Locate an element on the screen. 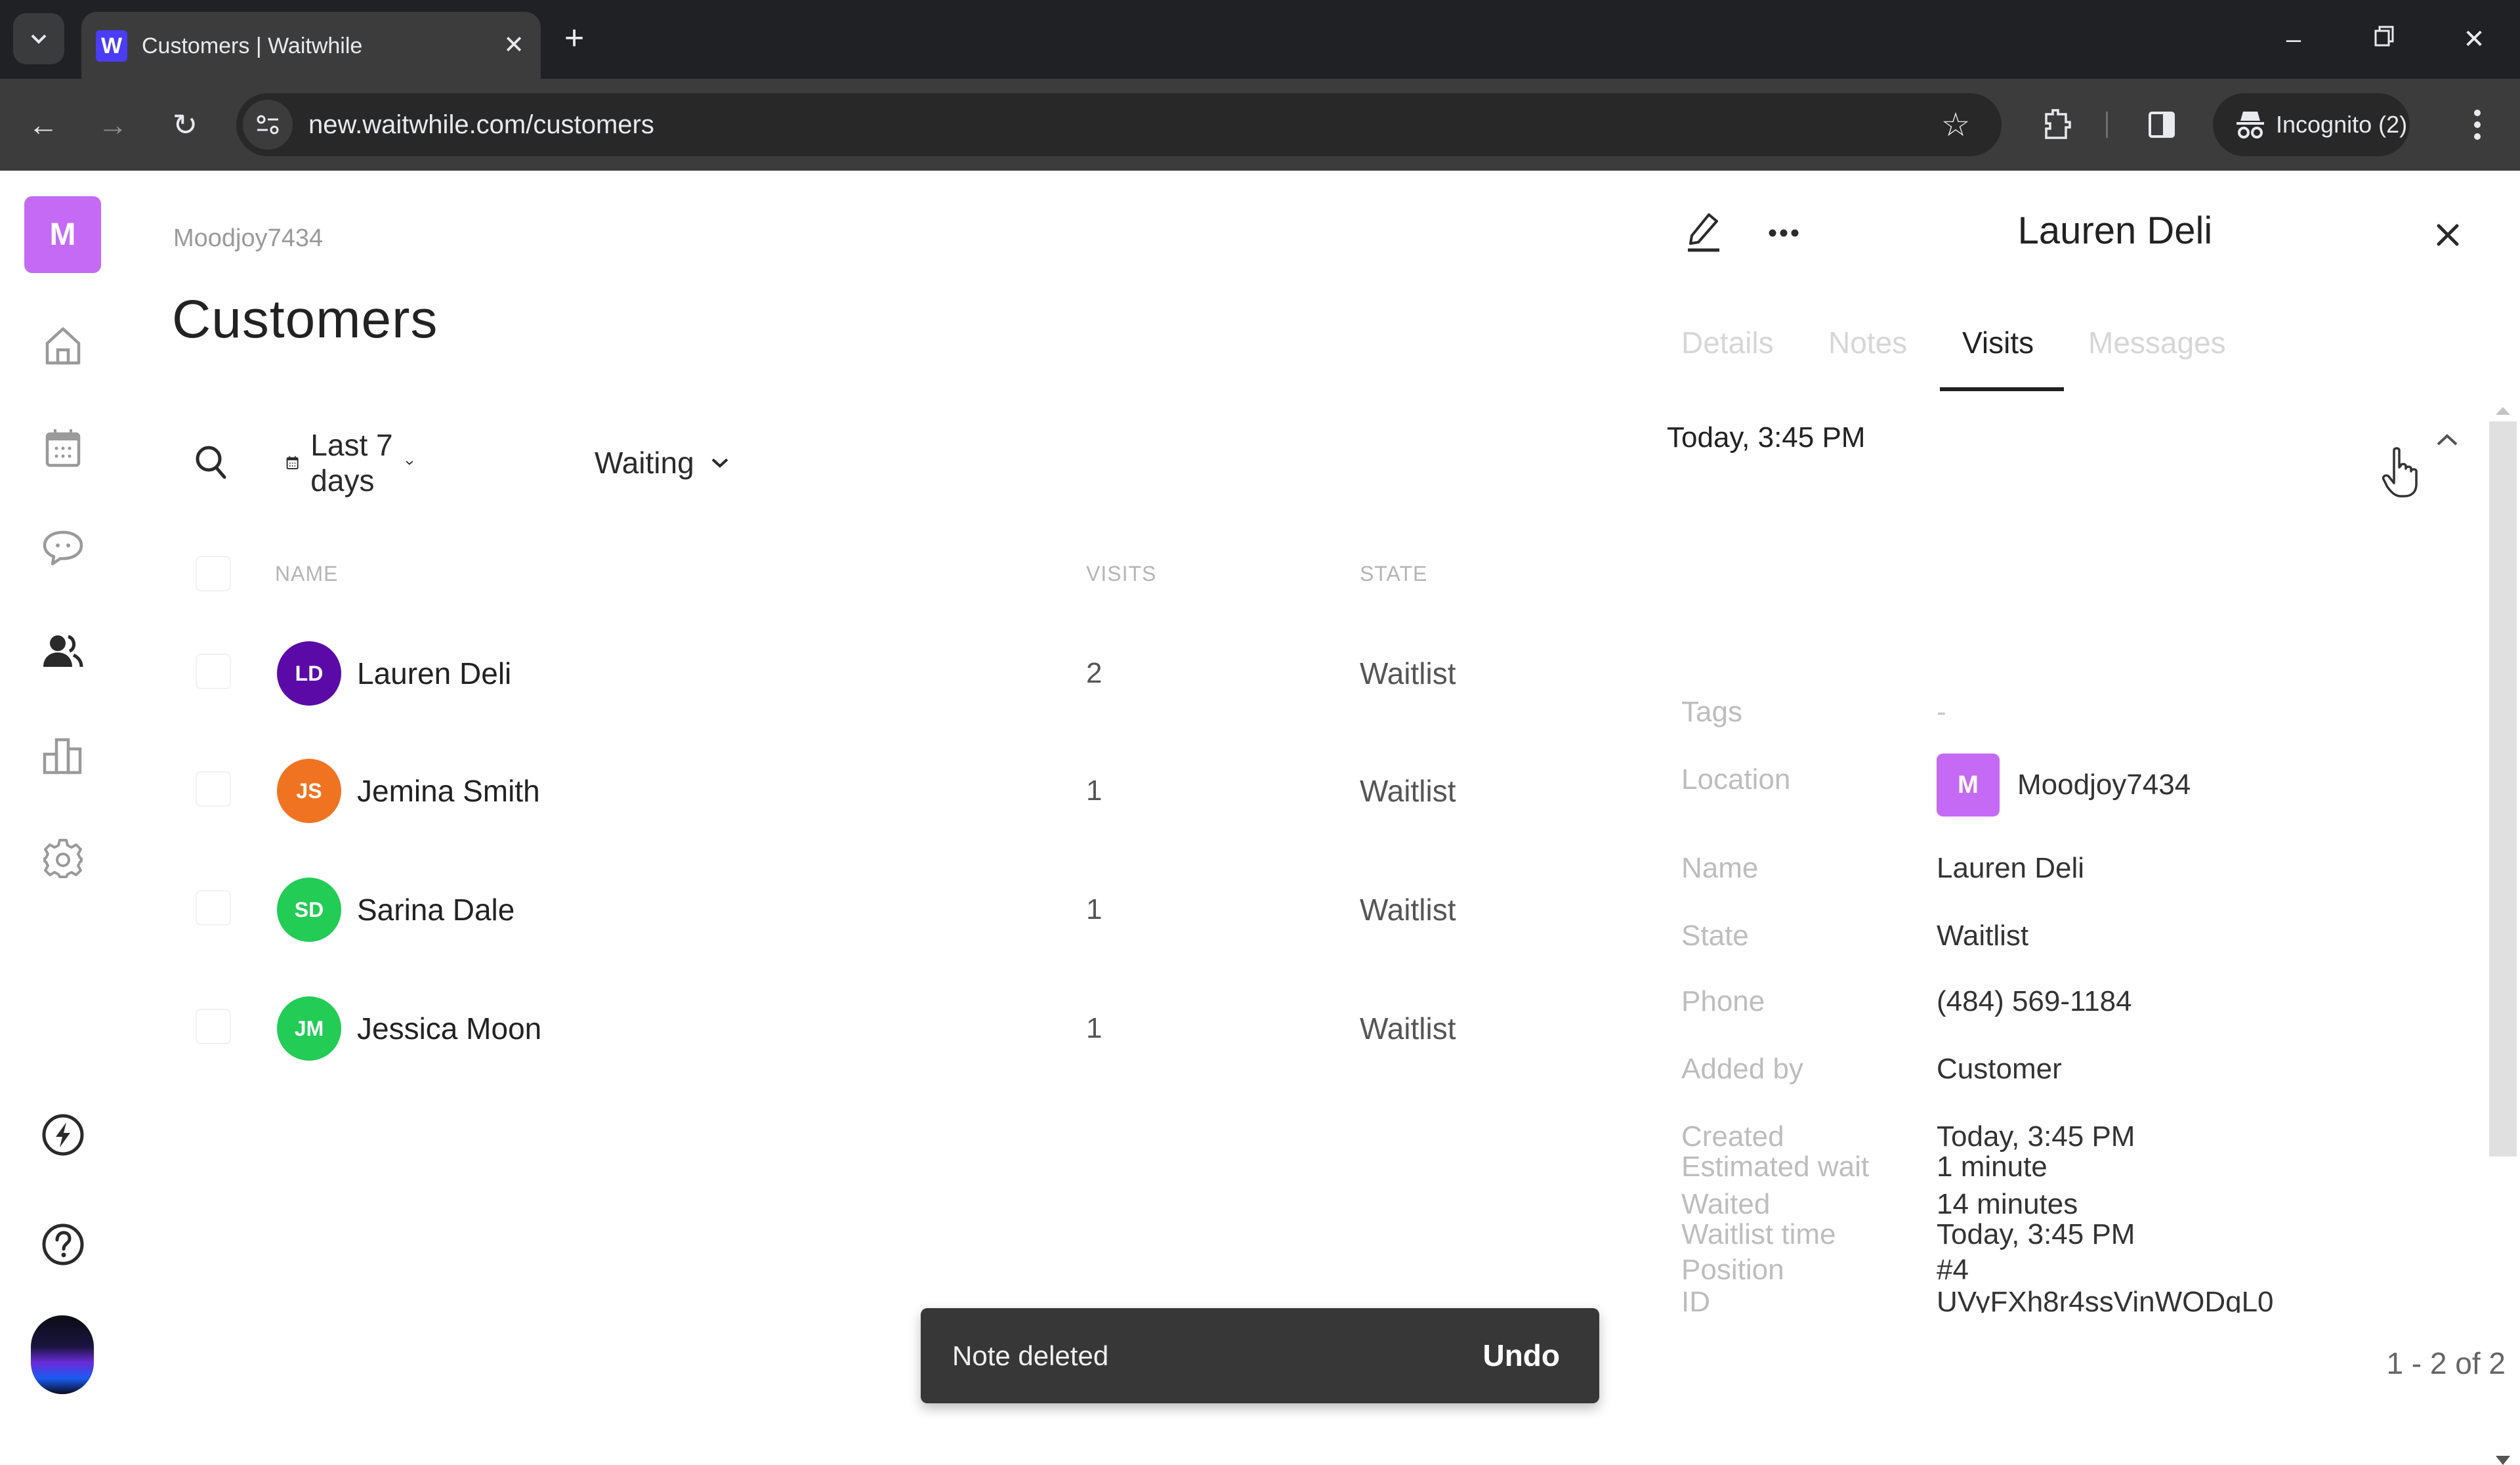  gear-icon is located at coordinates (63, 858).